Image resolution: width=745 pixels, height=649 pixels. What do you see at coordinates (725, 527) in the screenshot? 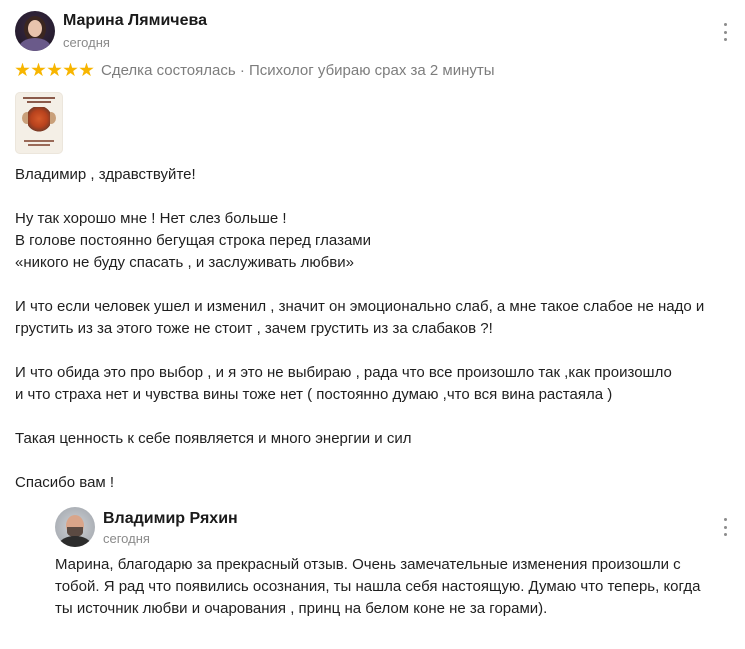
I see `reply-more-button` at bounding box center [725, 527].